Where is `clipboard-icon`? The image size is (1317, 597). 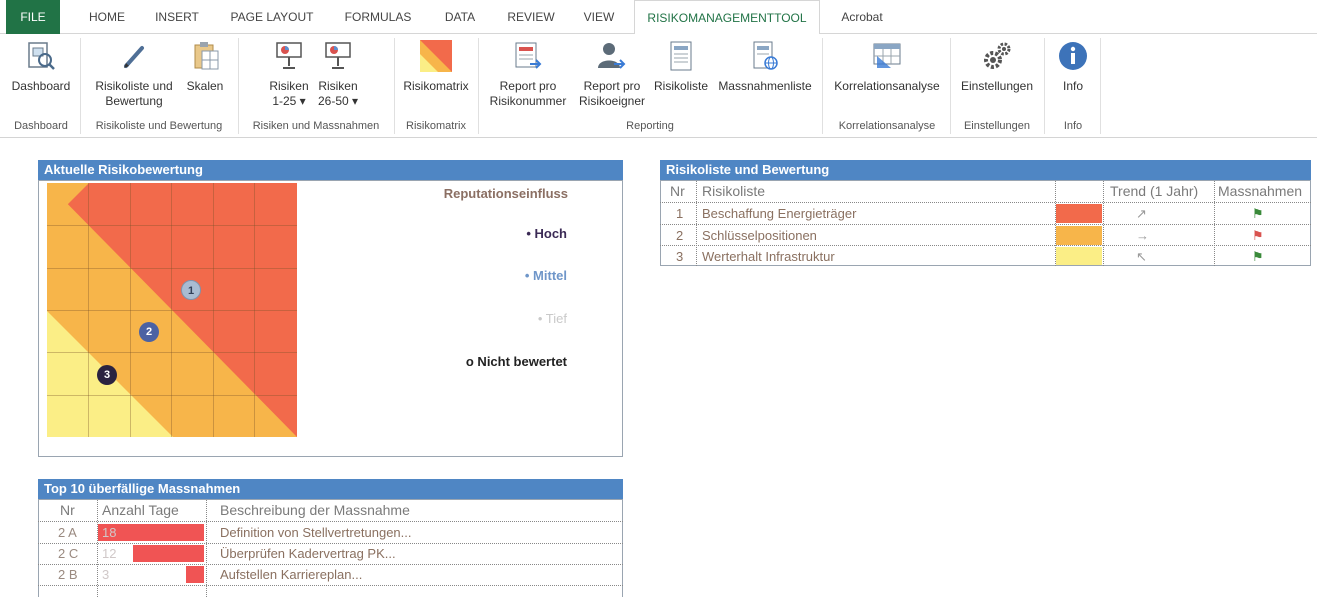 clipboard-icon is located at coordinates (205, 56).